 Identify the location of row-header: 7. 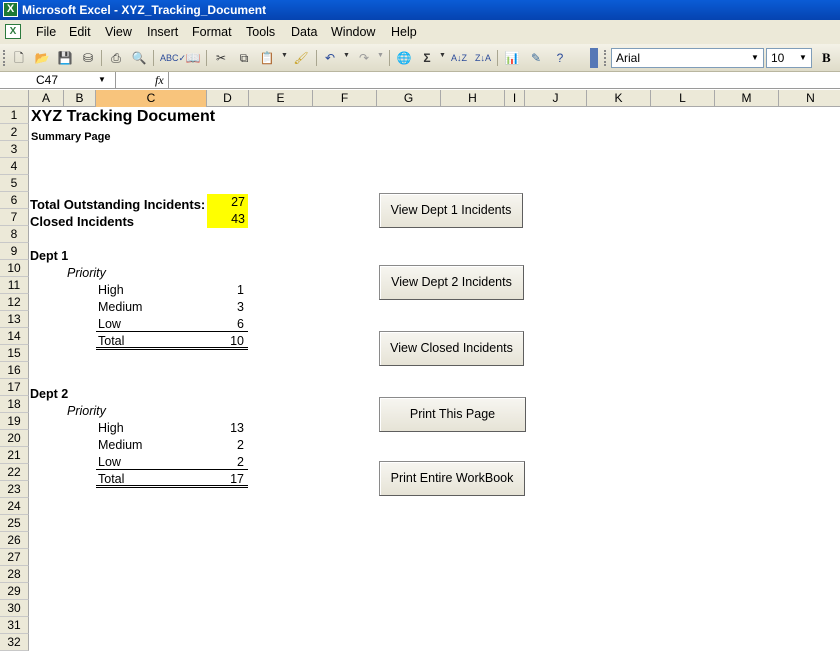
(14, 217).